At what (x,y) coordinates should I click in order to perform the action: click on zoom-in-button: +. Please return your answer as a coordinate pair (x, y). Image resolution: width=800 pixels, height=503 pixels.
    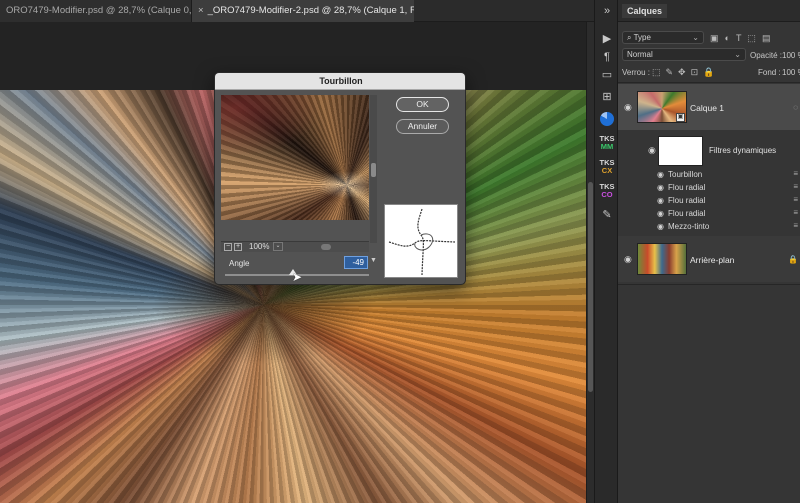
    Looking at the image, I should click on (238, 247).